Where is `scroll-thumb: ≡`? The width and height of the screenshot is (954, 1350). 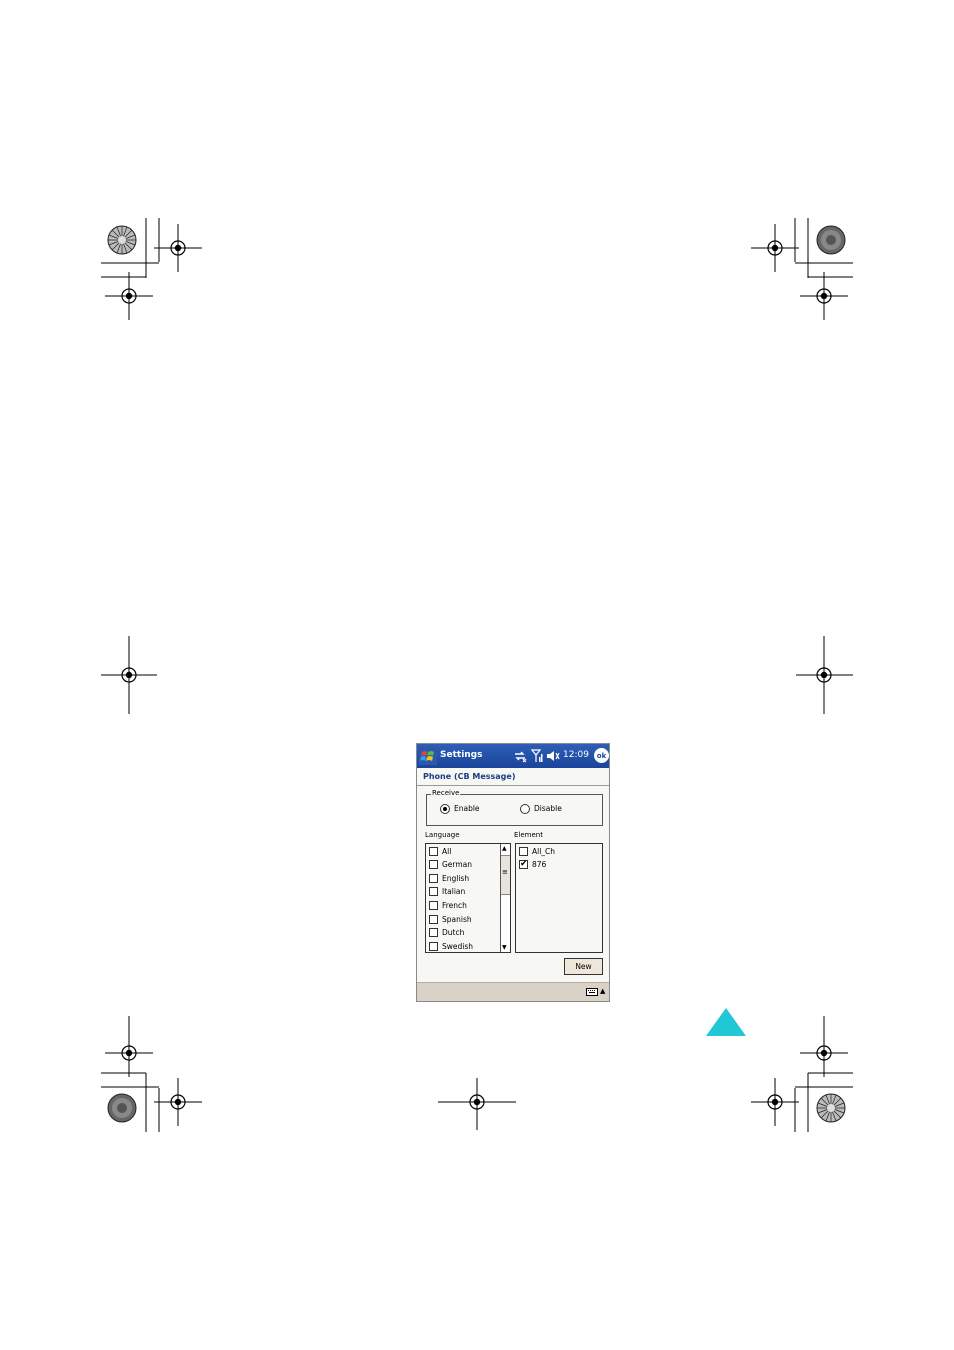 scroll-thumb: ≡ is located at coordinates (505, 875).